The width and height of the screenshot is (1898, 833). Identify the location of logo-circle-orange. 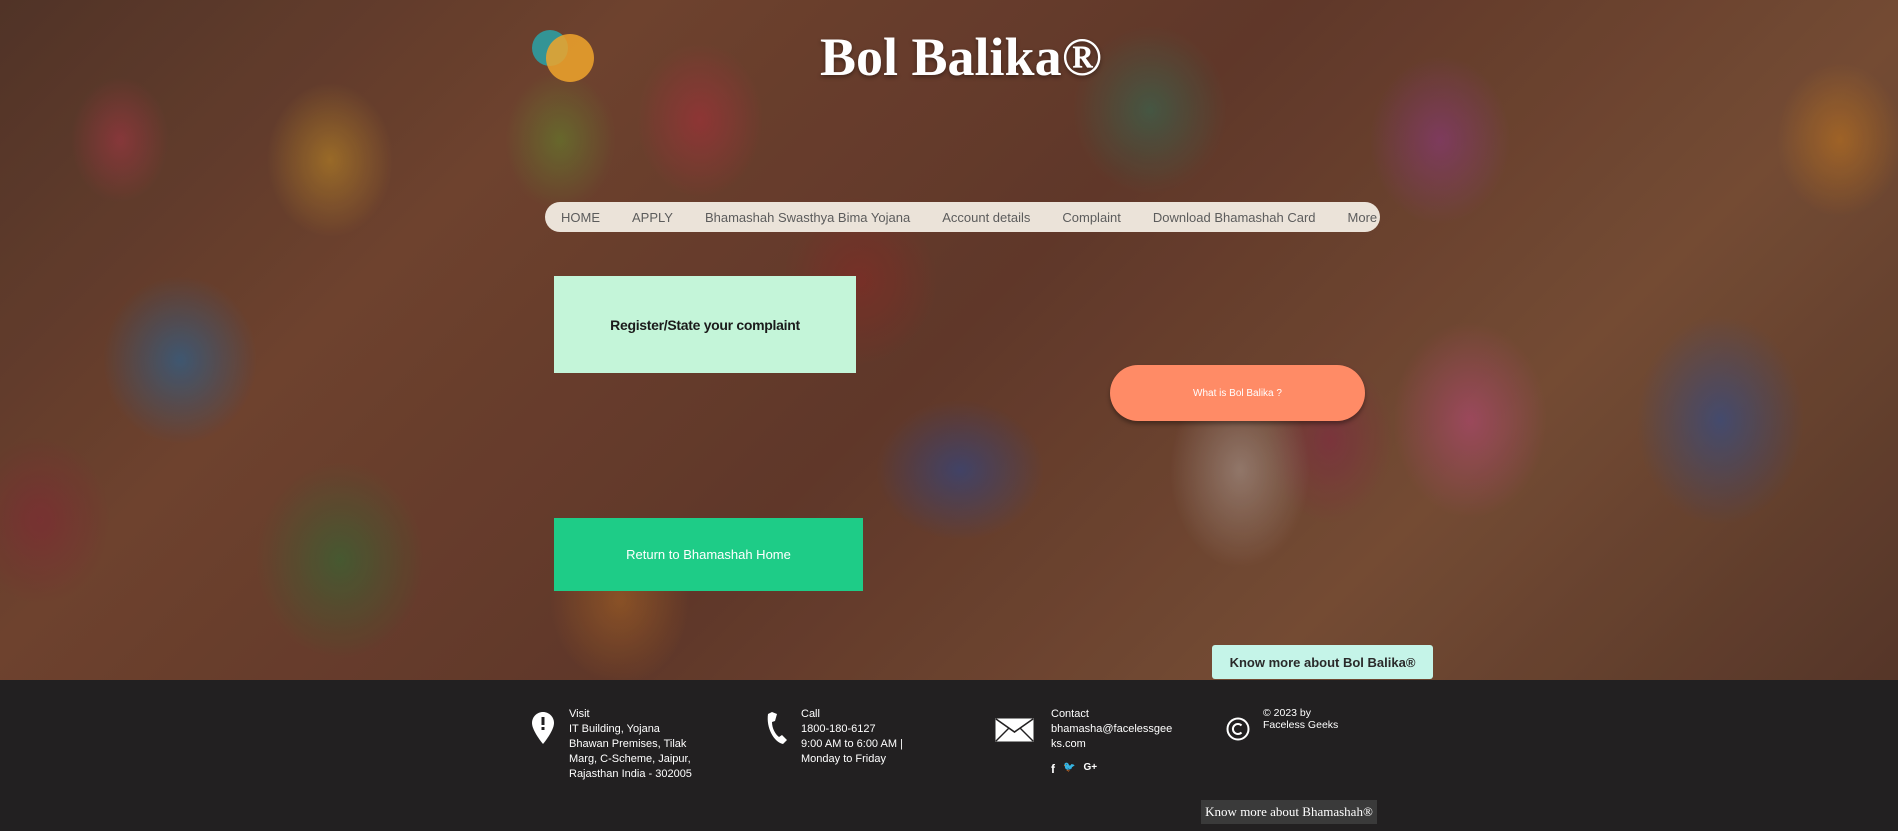
(570, 58).